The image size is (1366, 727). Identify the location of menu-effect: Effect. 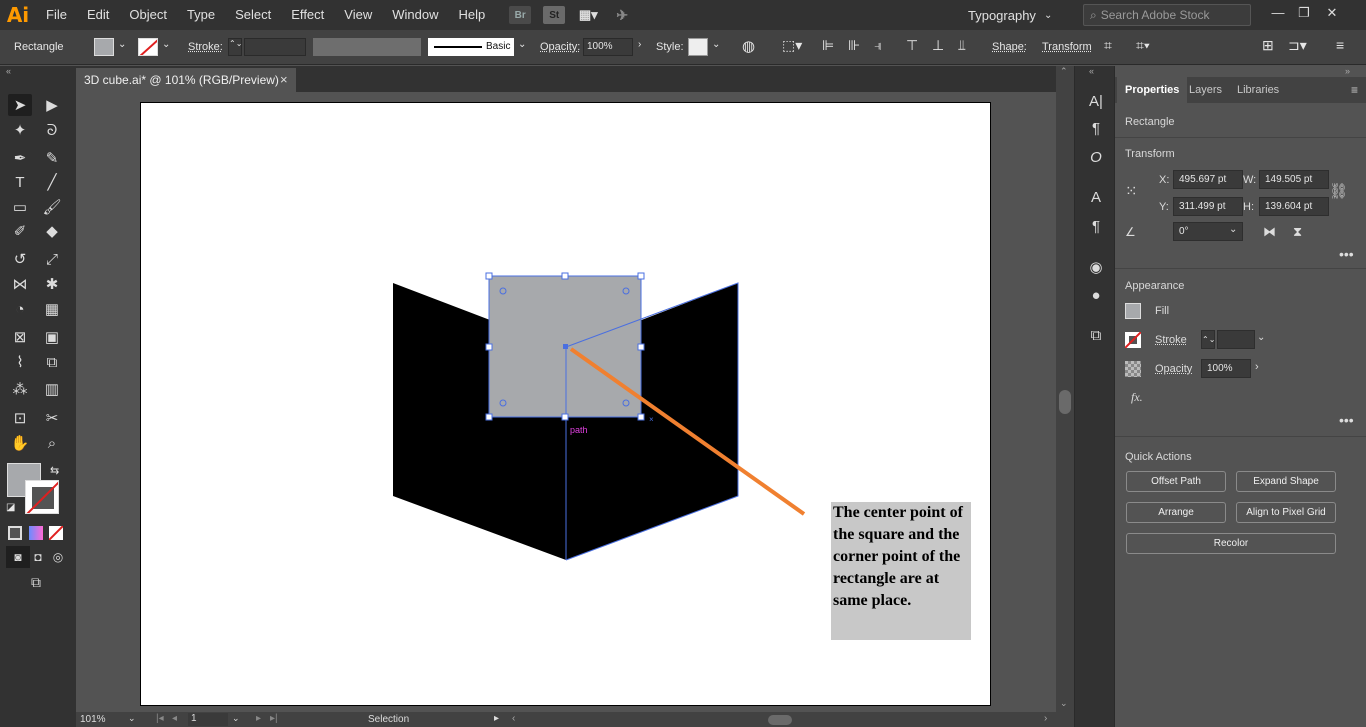
(307, 15).